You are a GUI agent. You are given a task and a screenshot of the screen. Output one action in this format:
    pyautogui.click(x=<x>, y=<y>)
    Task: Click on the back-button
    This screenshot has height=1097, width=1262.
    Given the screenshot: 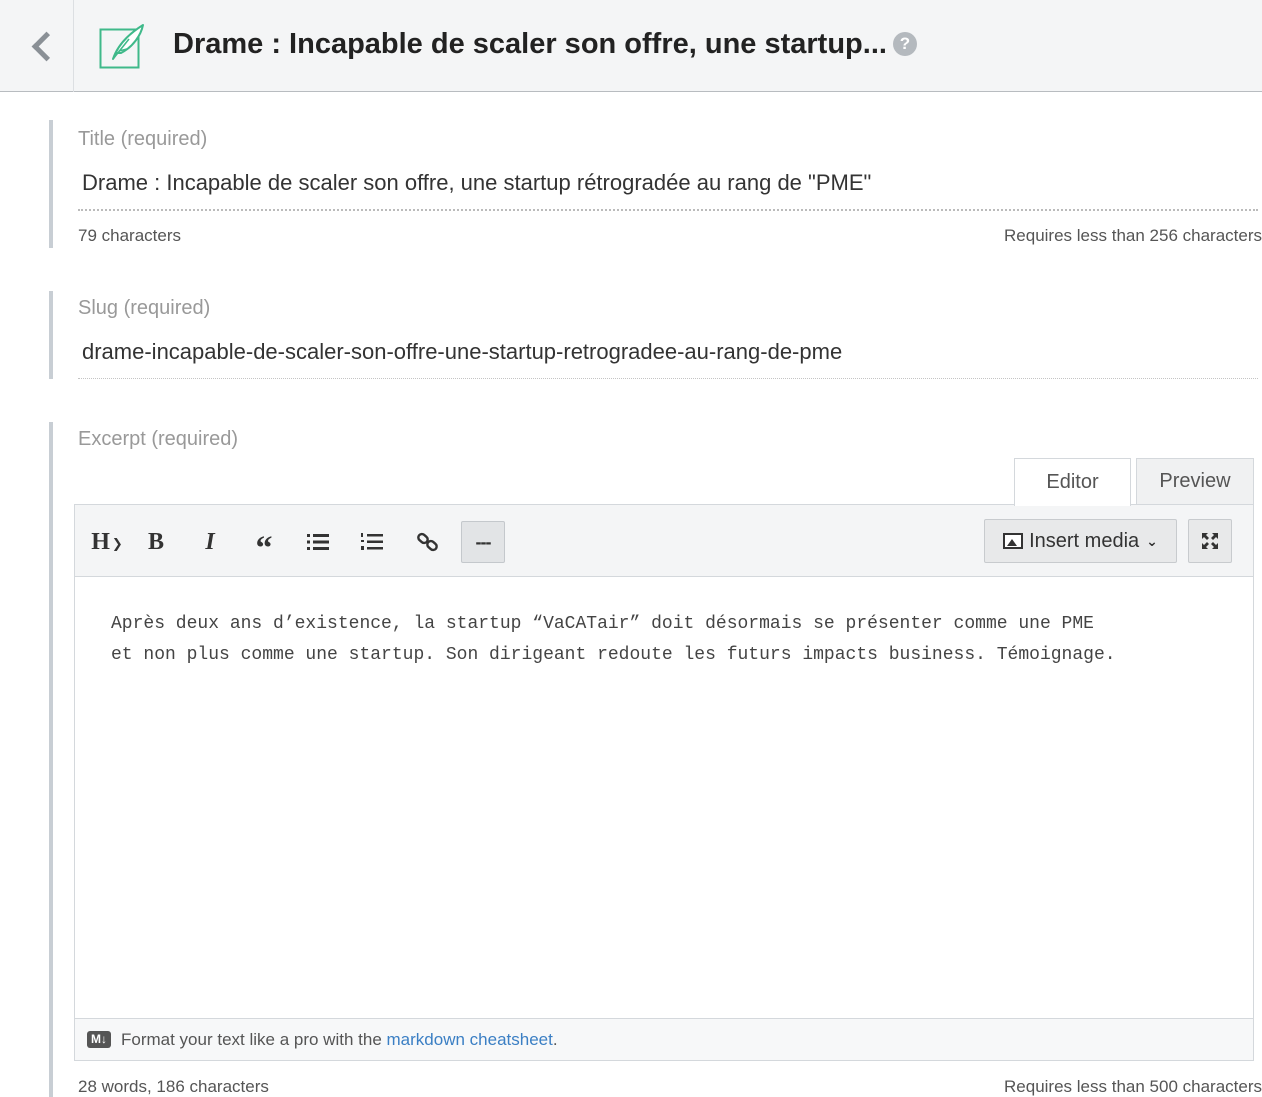 What is the action you would take?
    pyautogui.click(x=41, y=46)
    